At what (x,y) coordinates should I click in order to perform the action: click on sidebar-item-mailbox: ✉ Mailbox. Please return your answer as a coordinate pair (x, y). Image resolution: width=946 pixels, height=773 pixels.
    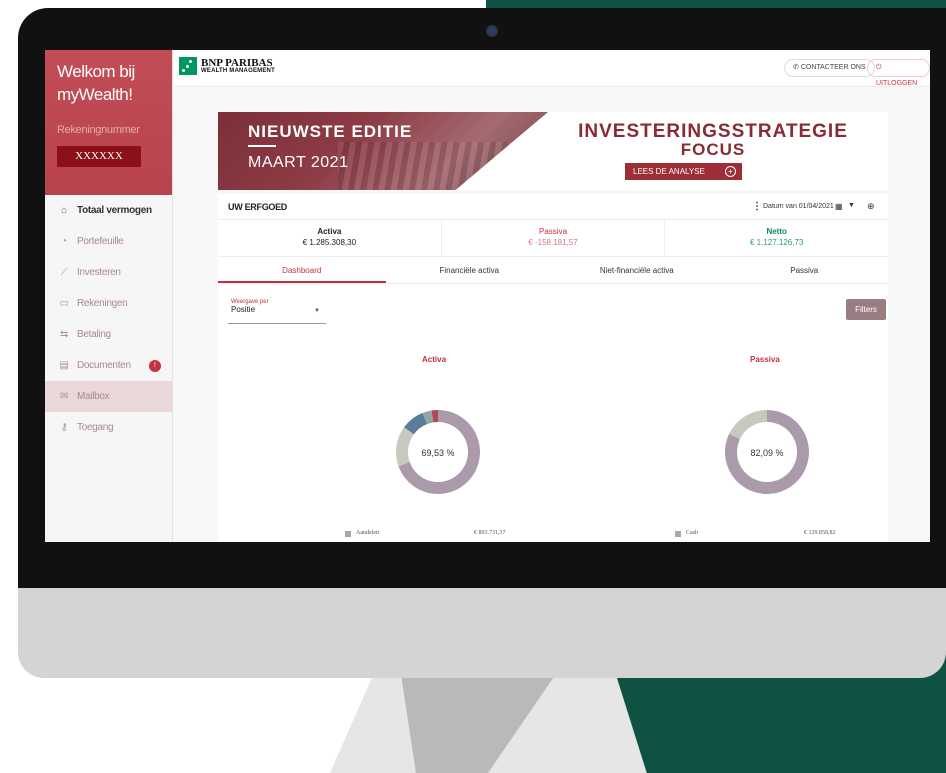
    Looking at the image, I should click on (108, 396).